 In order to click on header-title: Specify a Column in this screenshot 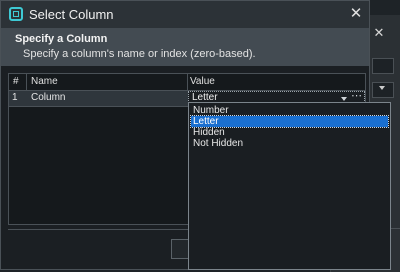, I will do `click(61, 39)`.